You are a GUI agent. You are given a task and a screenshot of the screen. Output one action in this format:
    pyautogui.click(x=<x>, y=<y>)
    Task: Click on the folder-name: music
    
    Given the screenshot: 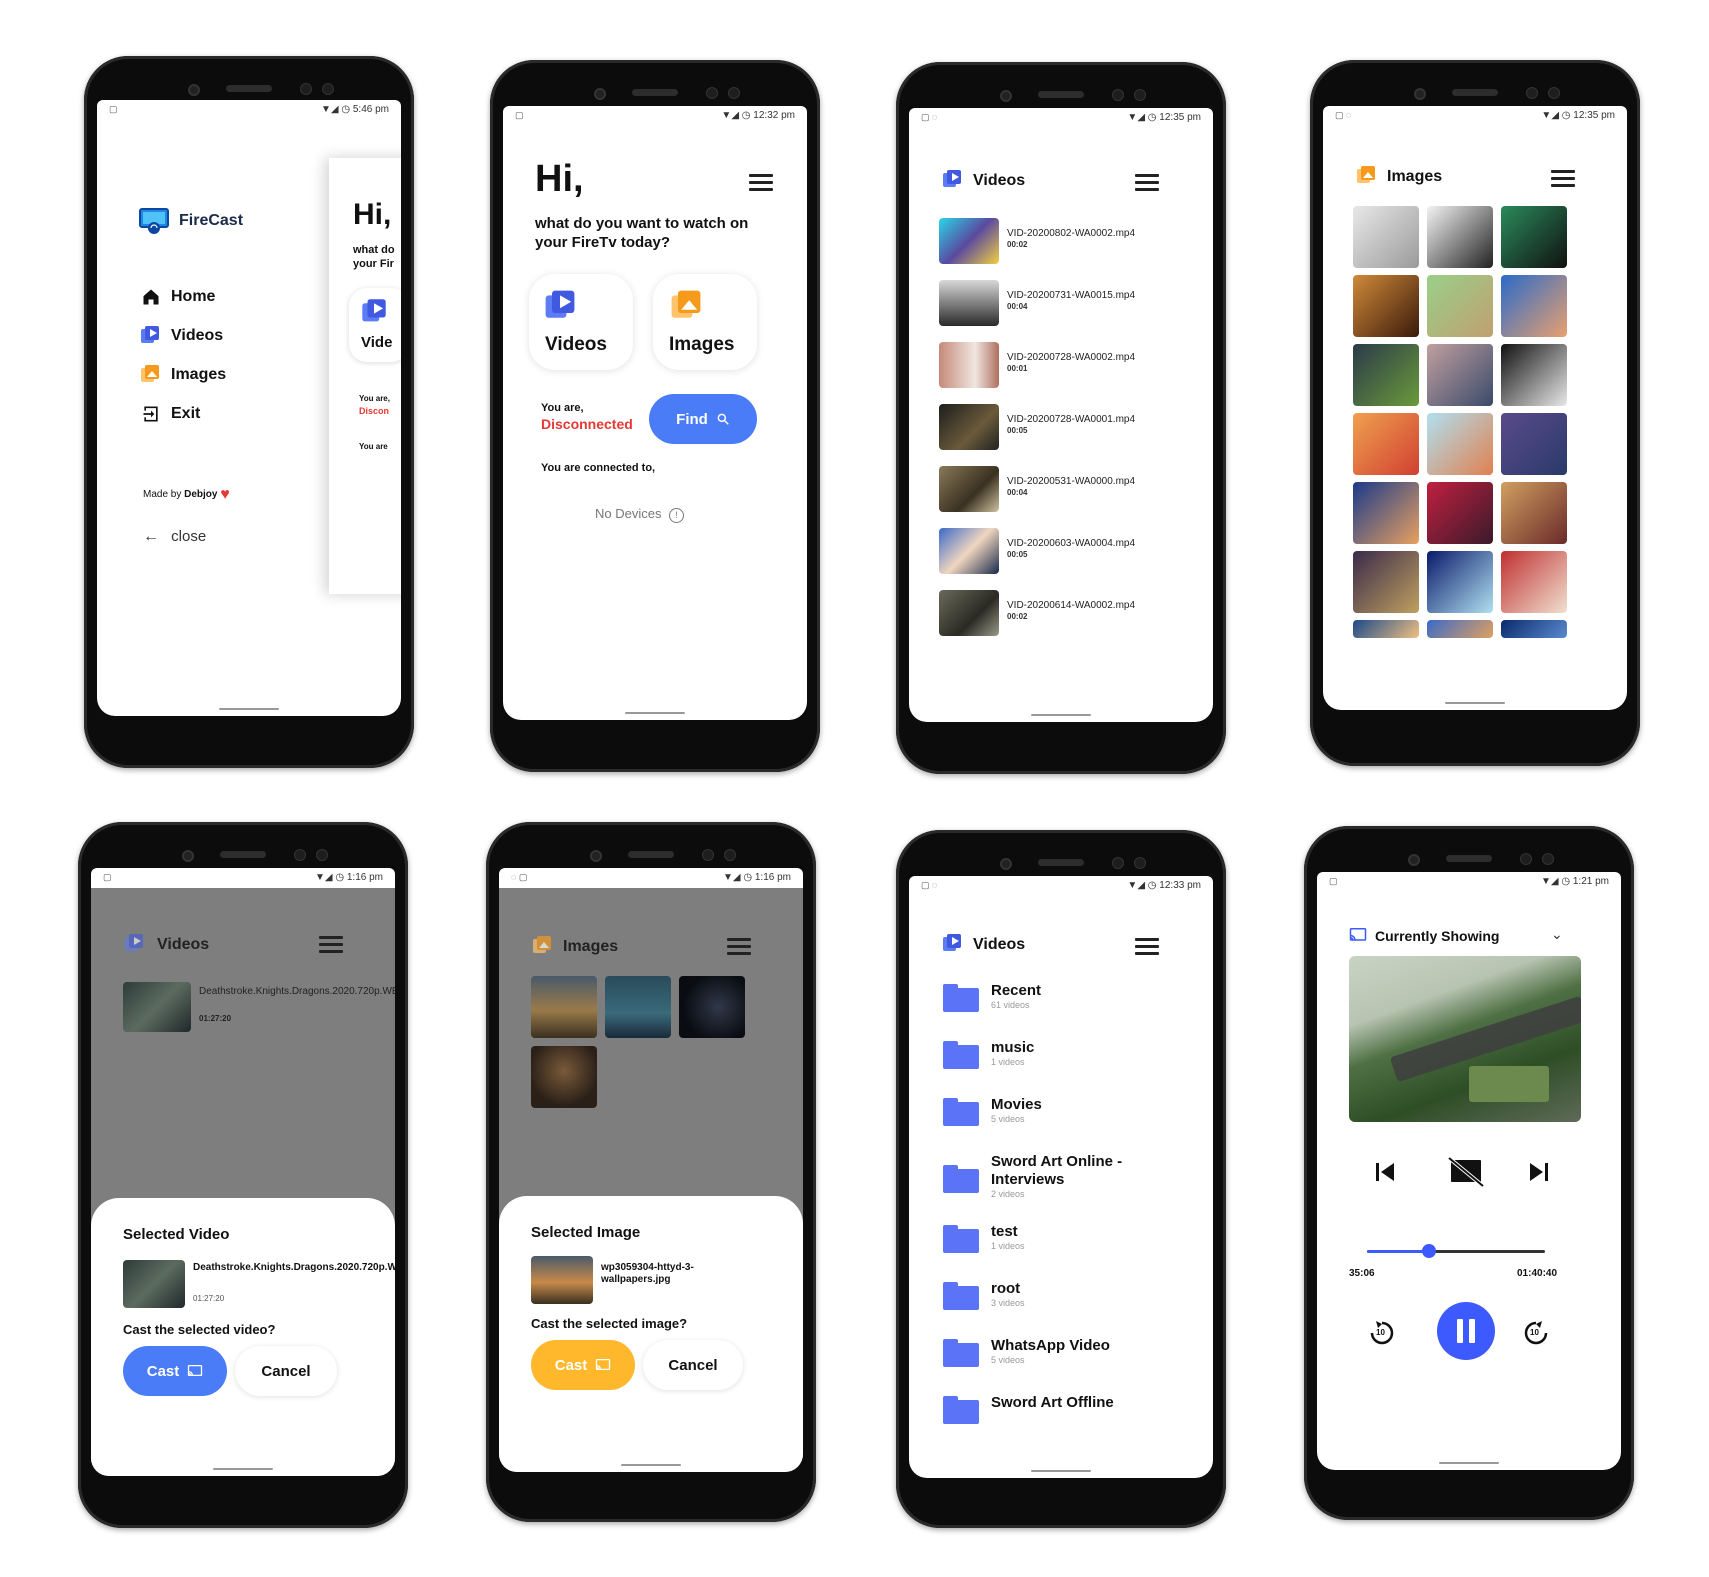 What is the action you would take?
    pyautogui.click(x=1012, y=1047)
    